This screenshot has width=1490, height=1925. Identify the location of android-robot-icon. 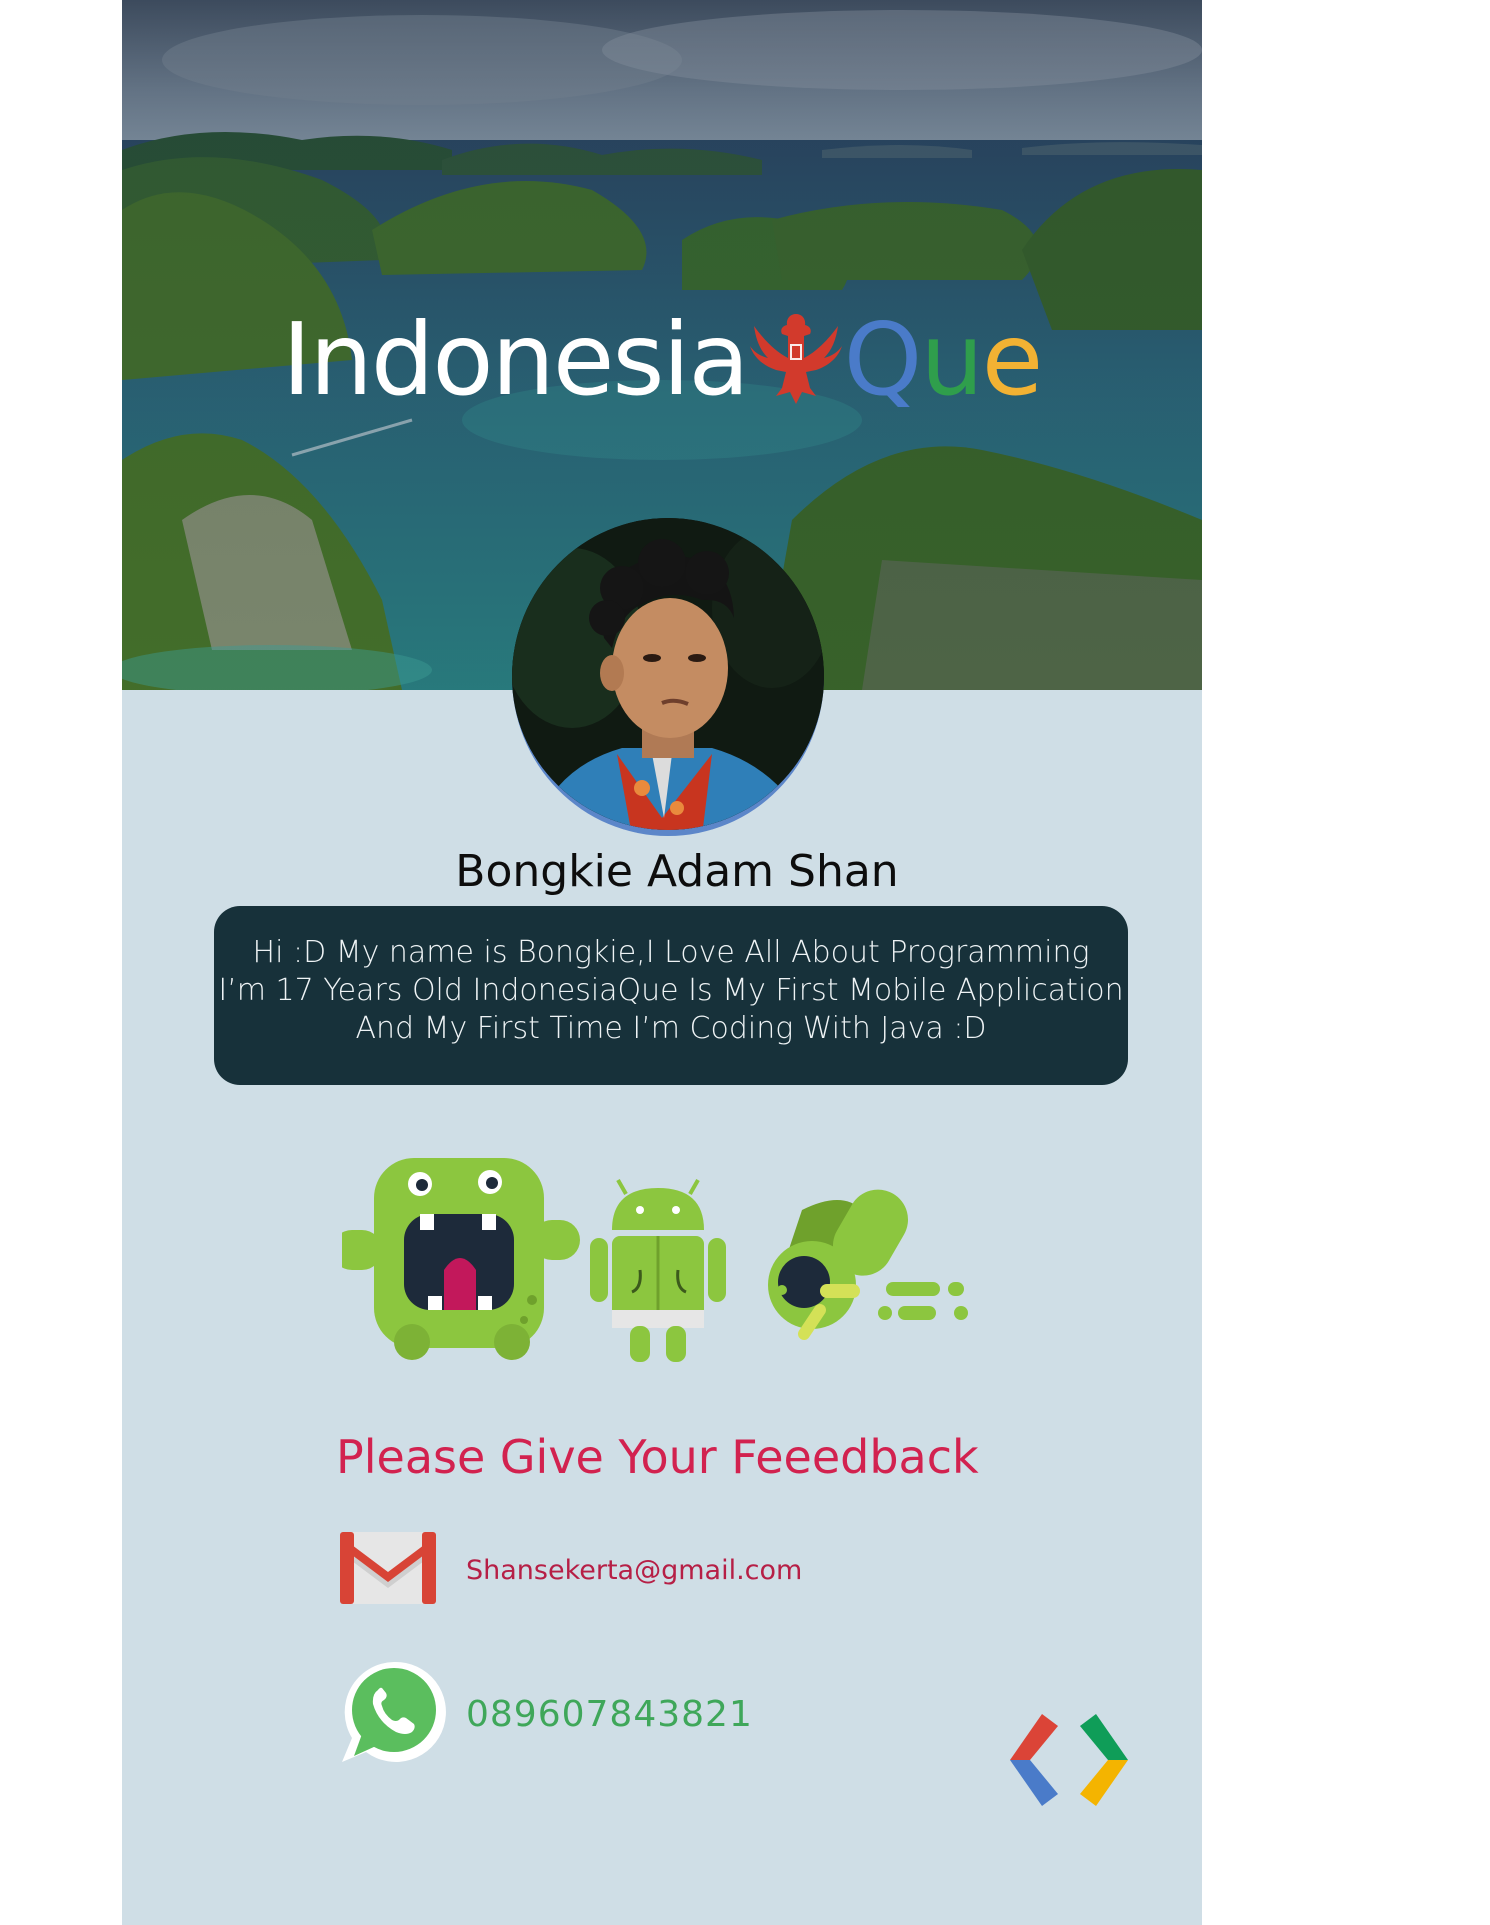
(658, 1270).